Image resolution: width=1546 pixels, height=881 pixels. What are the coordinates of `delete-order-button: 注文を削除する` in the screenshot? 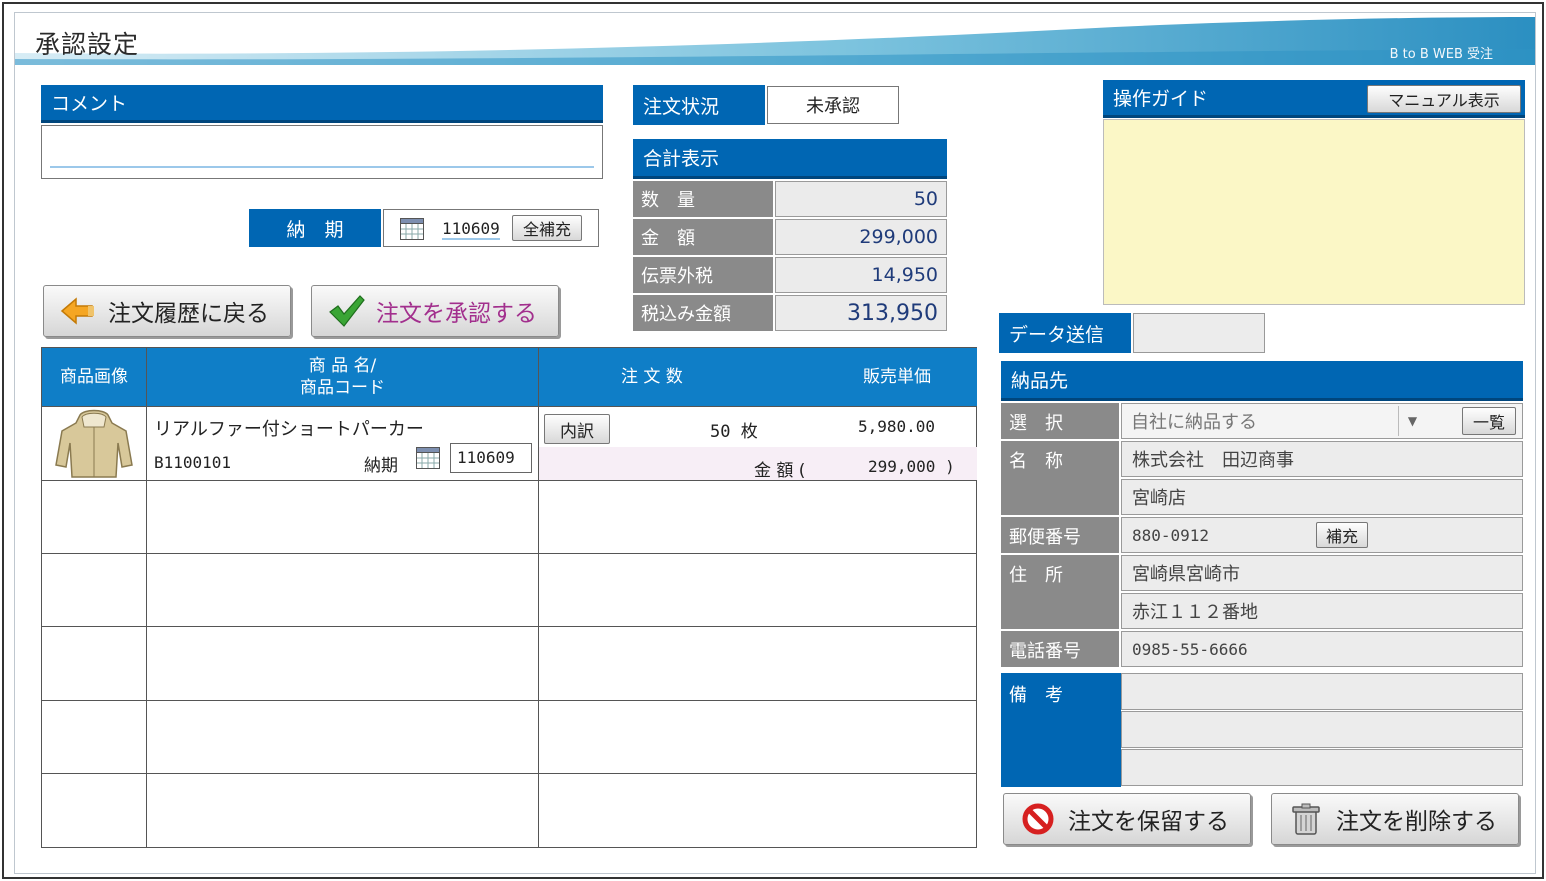 It's located at (1395, 819).